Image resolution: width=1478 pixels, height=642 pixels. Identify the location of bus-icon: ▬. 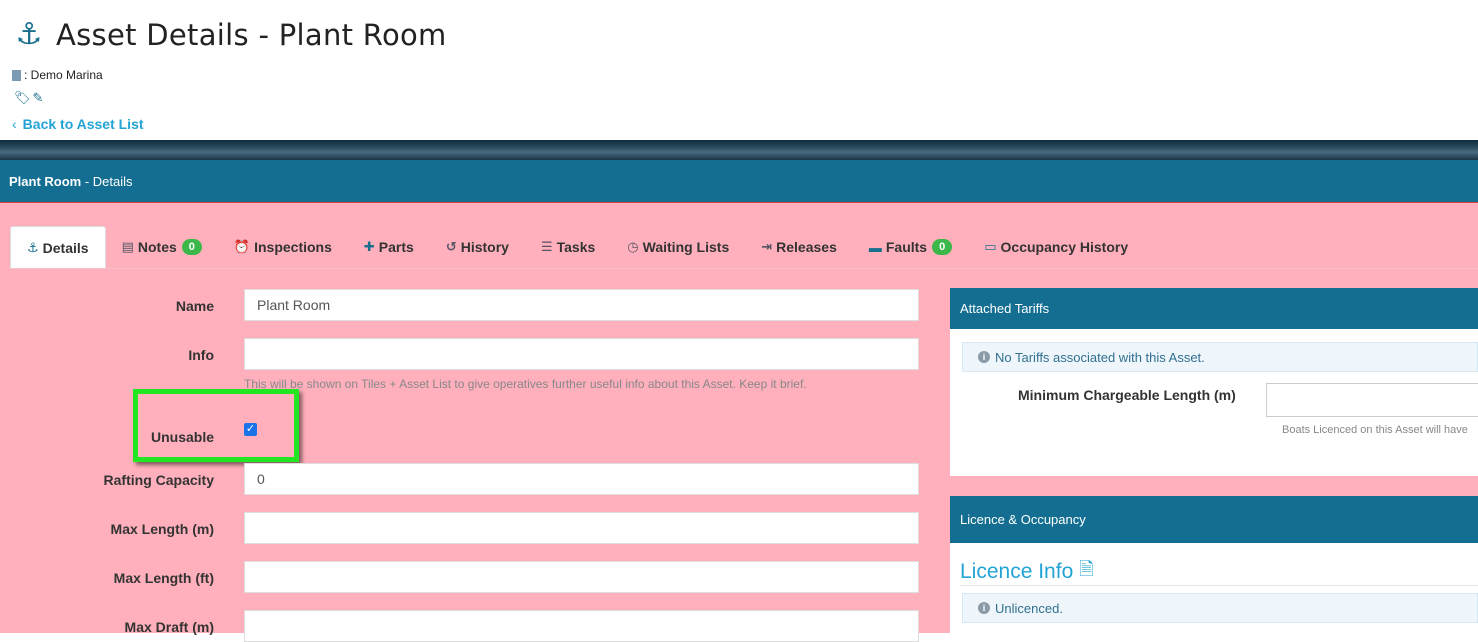
(875, 247).